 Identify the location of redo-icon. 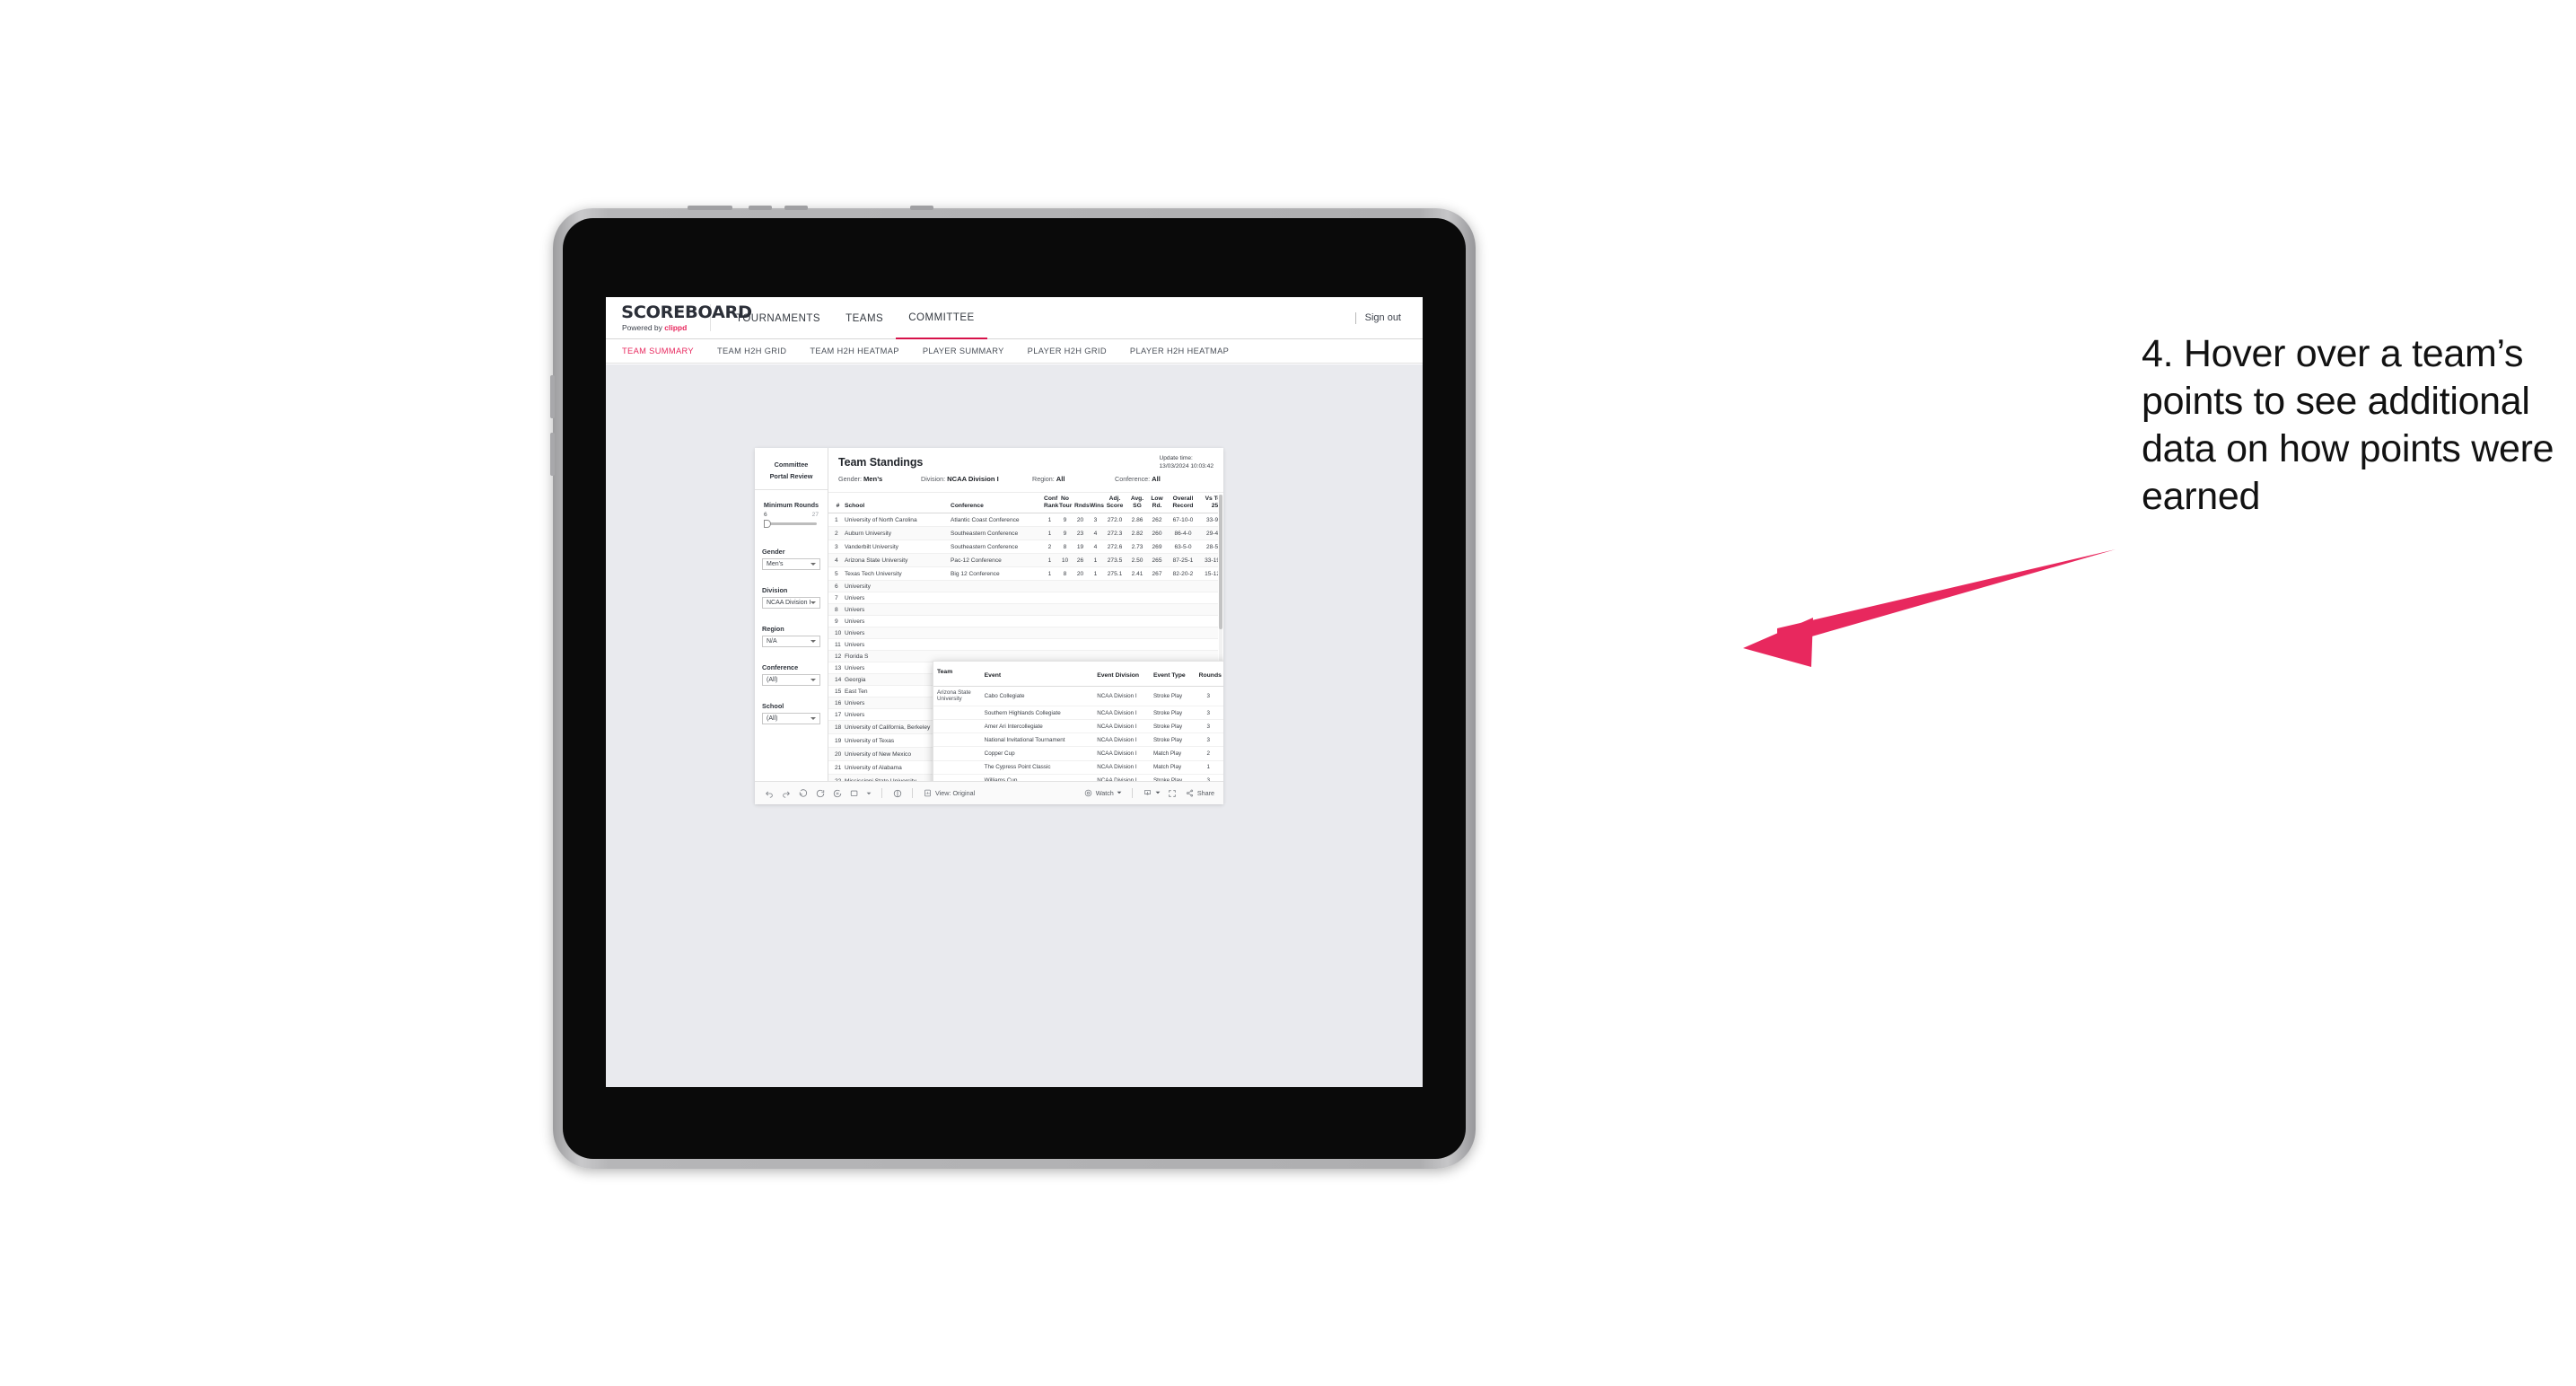
(786, 793).